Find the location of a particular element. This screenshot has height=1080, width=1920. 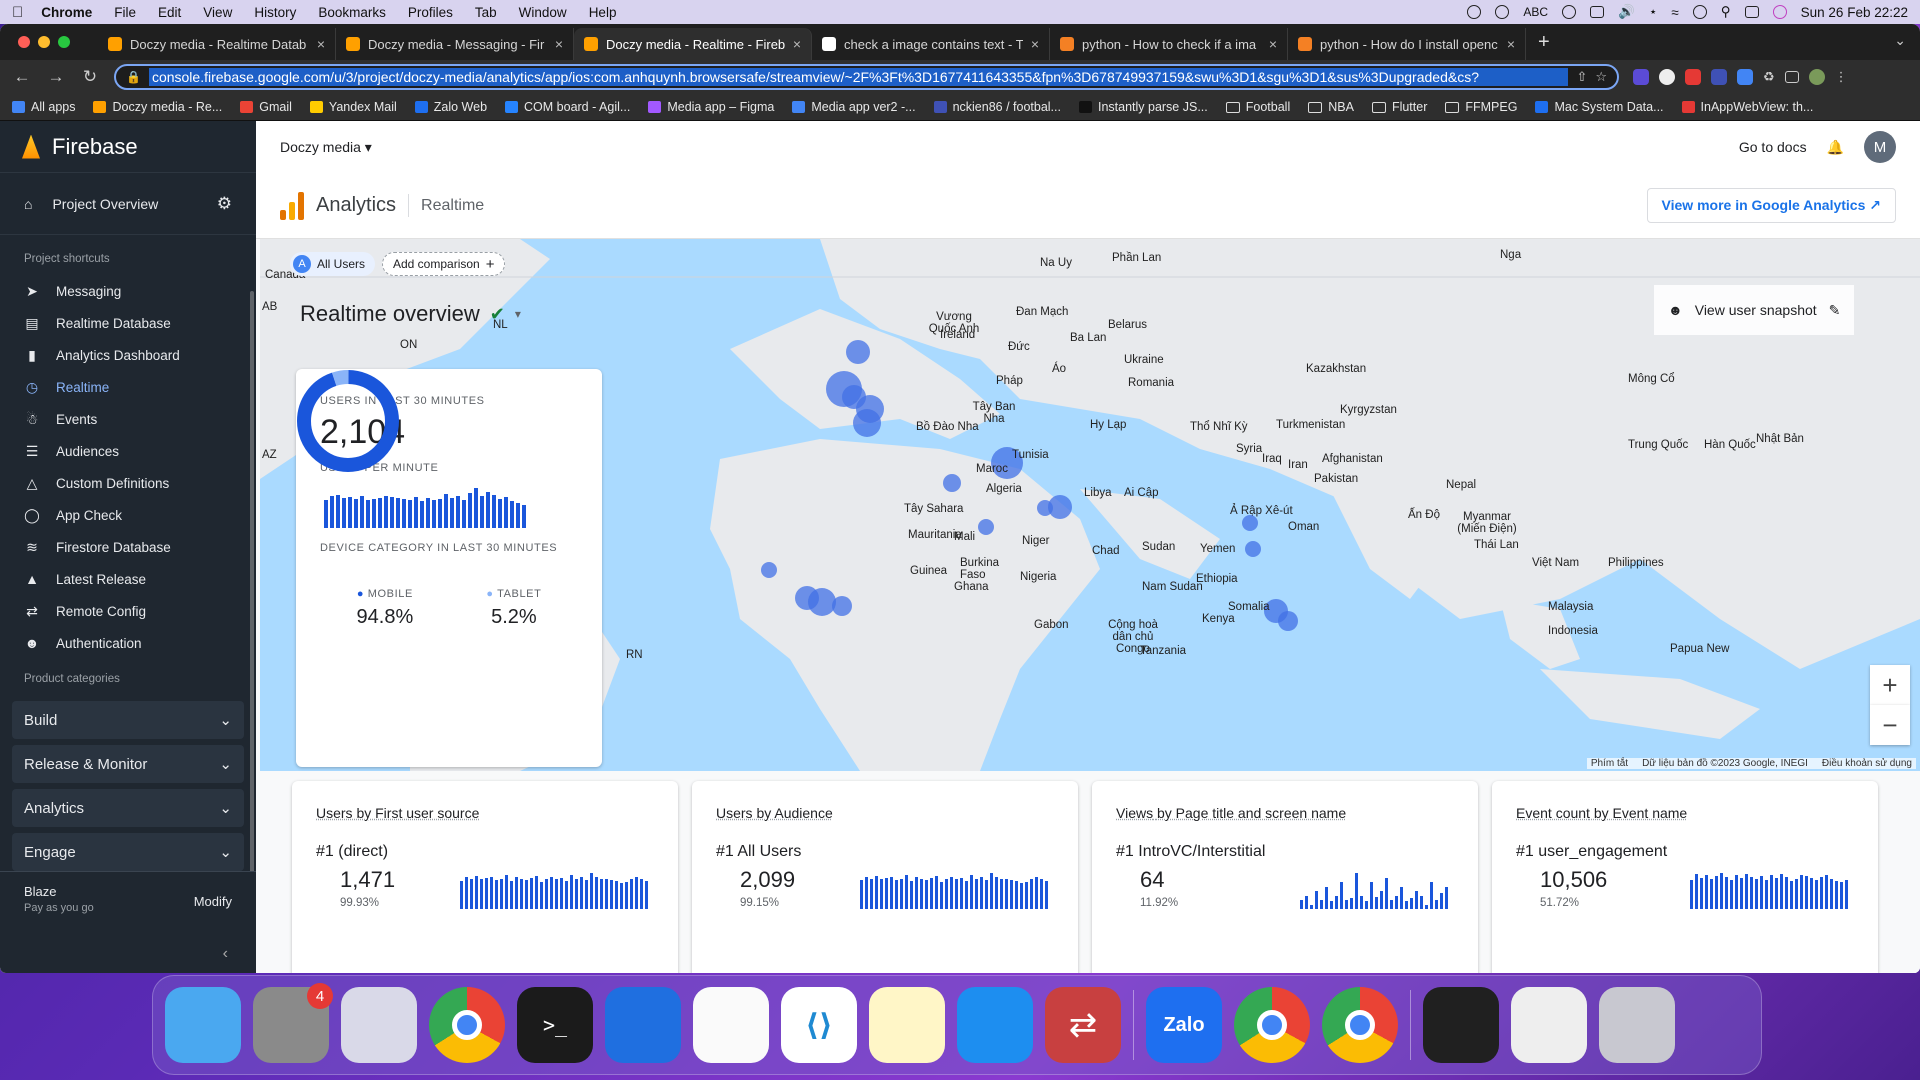

zalo-icon: Zalo is located at coordinates (1184, 1025).